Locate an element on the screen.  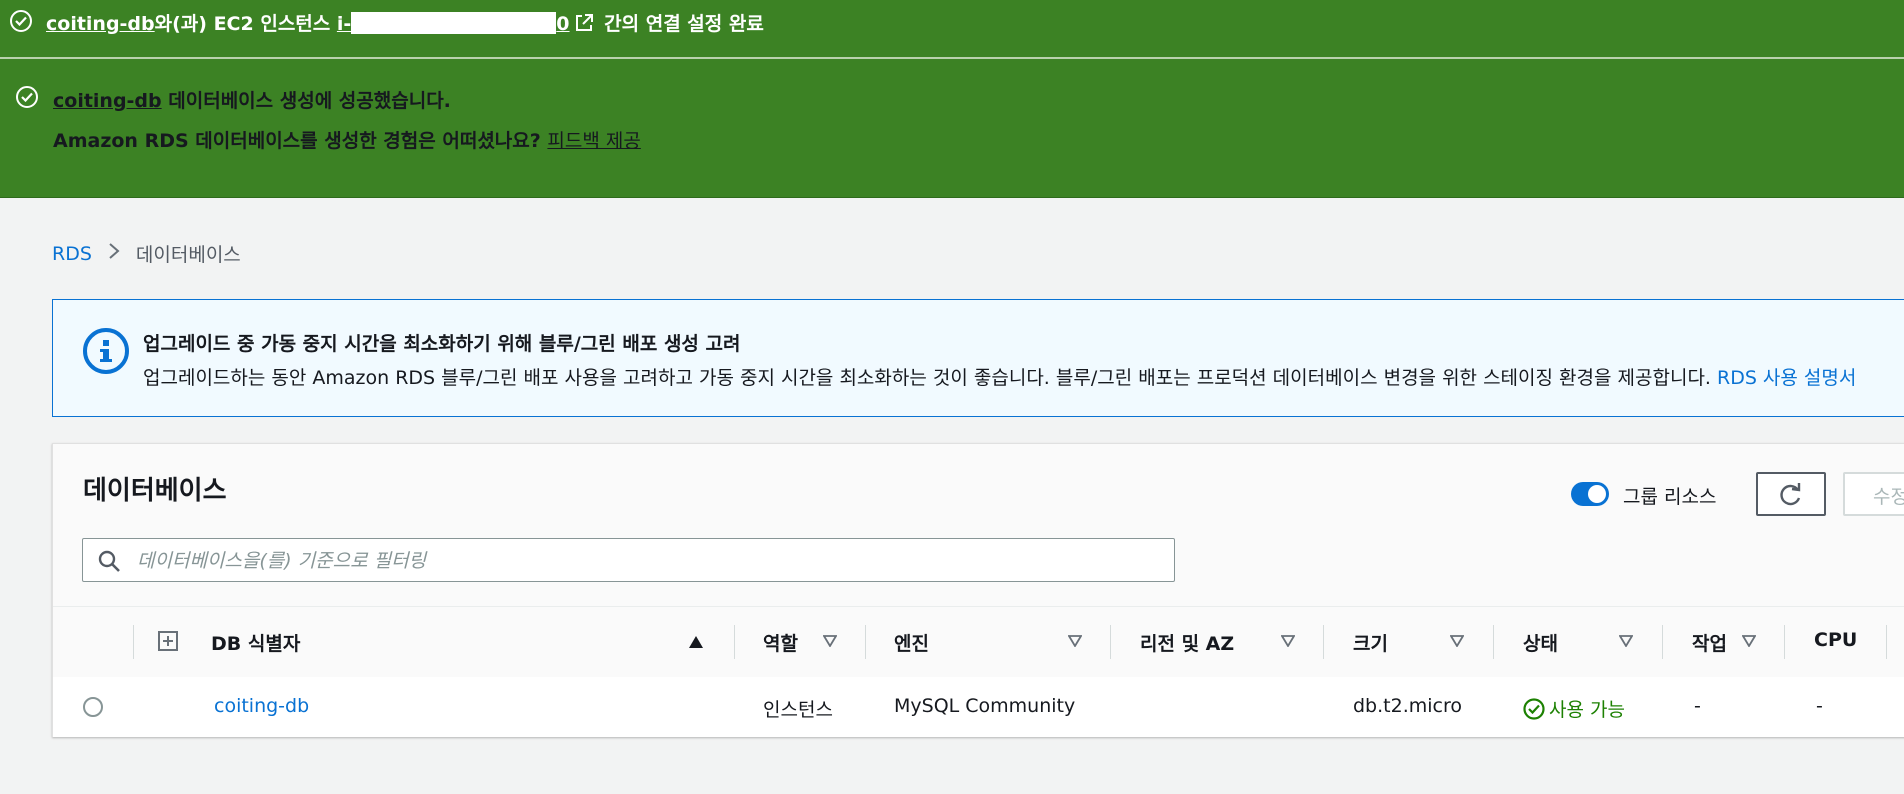
column-header-role: 역할 is located at coordinates (780, 642).